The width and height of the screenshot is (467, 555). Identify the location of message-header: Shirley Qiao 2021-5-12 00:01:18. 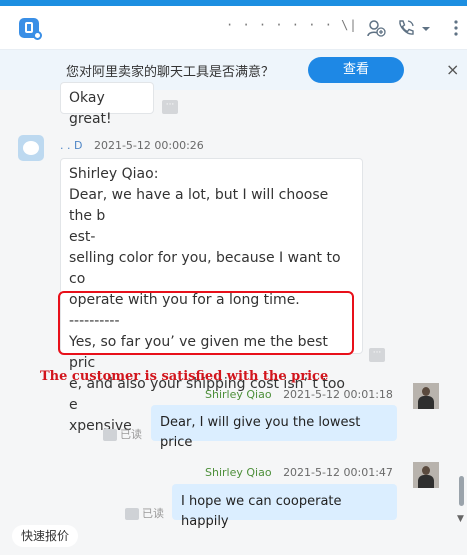
(299, 394).